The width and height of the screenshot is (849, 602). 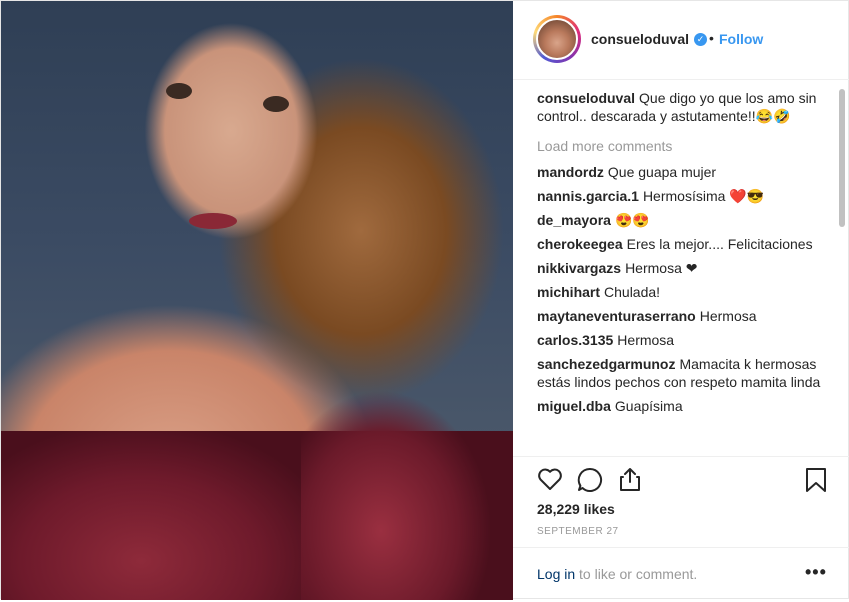 I want to click on comment-item: mandordz Que guapa mujer, so click(x=687, y=172).